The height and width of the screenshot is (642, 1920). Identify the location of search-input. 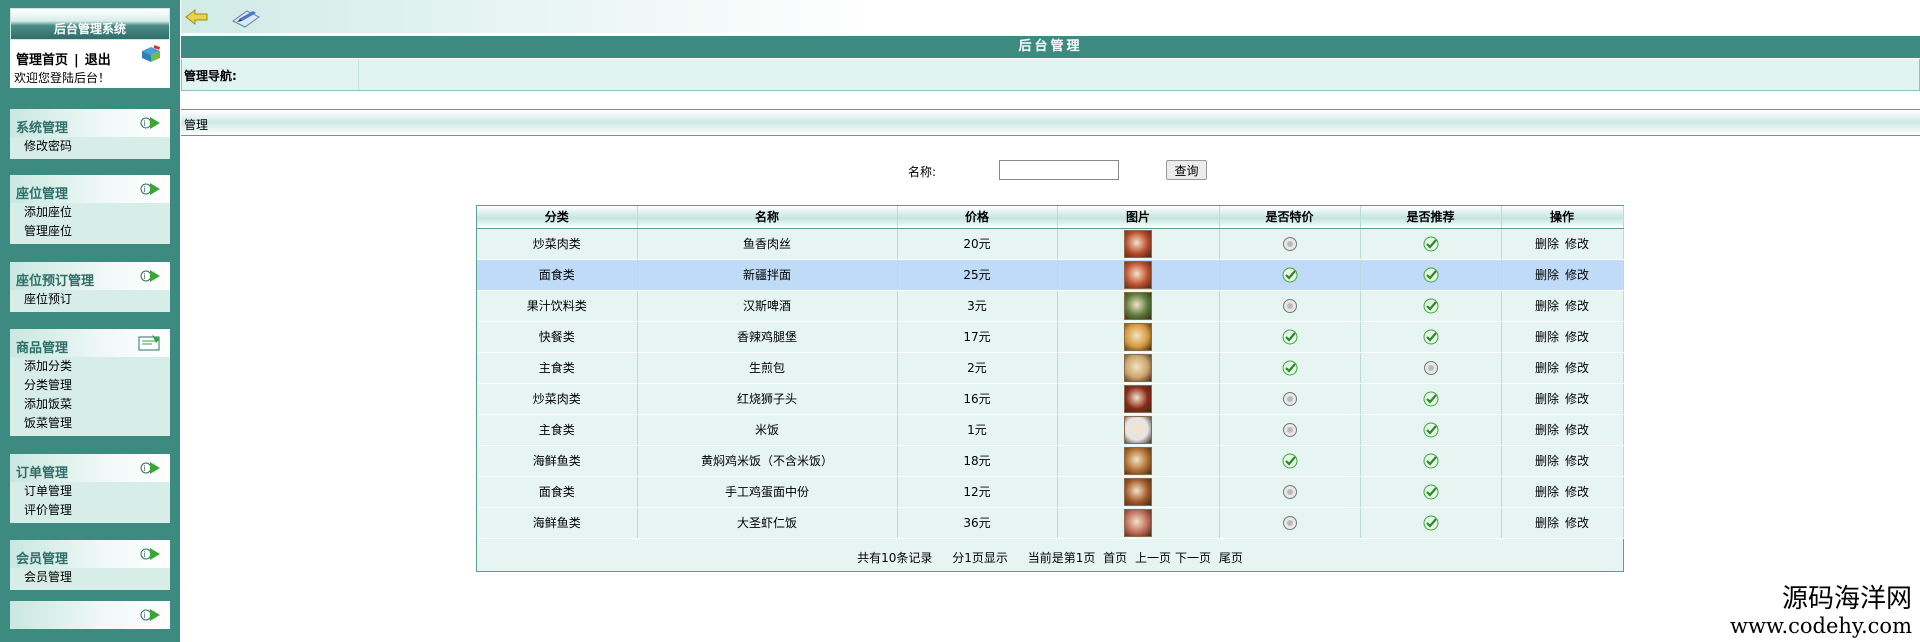
(1059, 170).